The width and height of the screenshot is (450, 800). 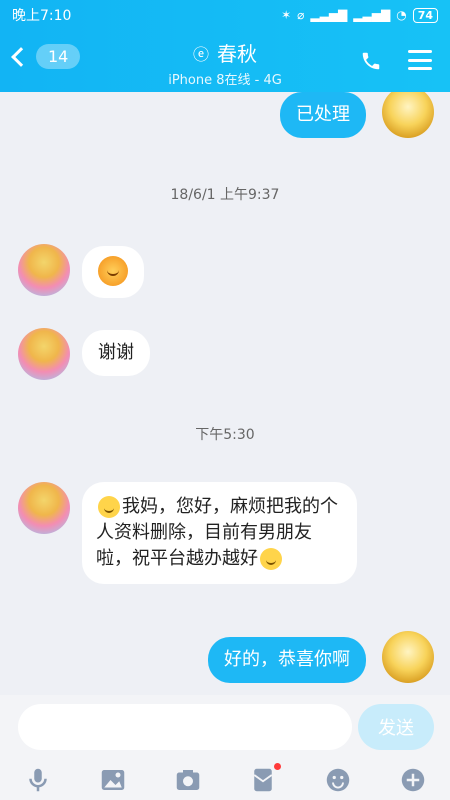 I want to click on input-bar: 发送, so click(x=225, y=727).